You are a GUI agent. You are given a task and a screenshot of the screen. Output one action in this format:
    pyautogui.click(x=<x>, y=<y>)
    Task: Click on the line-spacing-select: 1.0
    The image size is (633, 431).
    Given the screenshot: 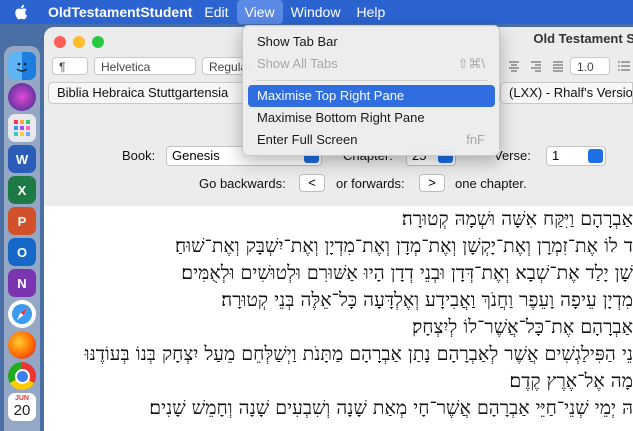 What is the action you would take?
    pyautogui.click(x=590, y=66)
    